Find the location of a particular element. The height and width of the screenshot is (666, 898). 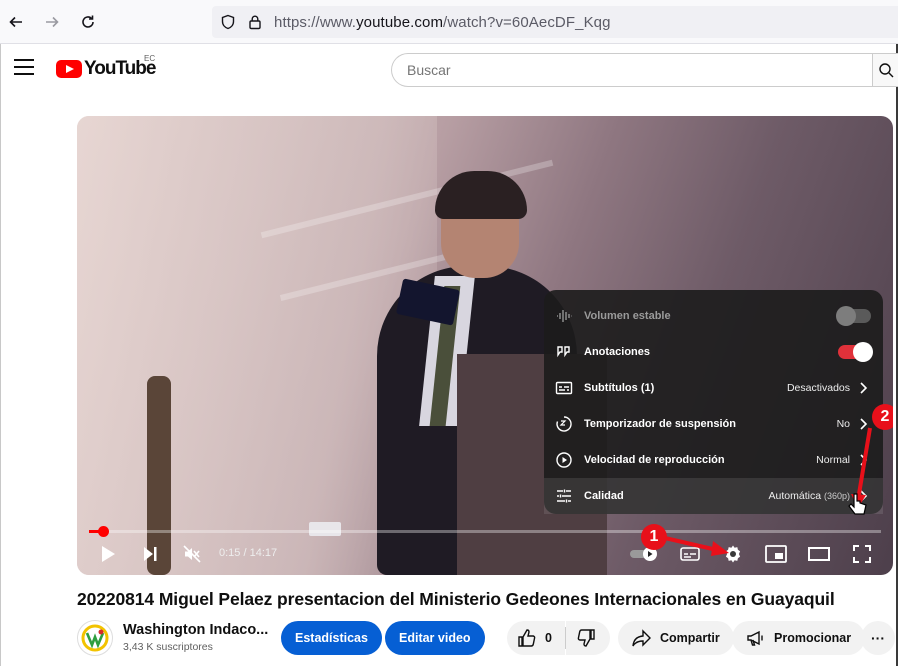

quality-value: Automática is located at coordinates (795, 496).